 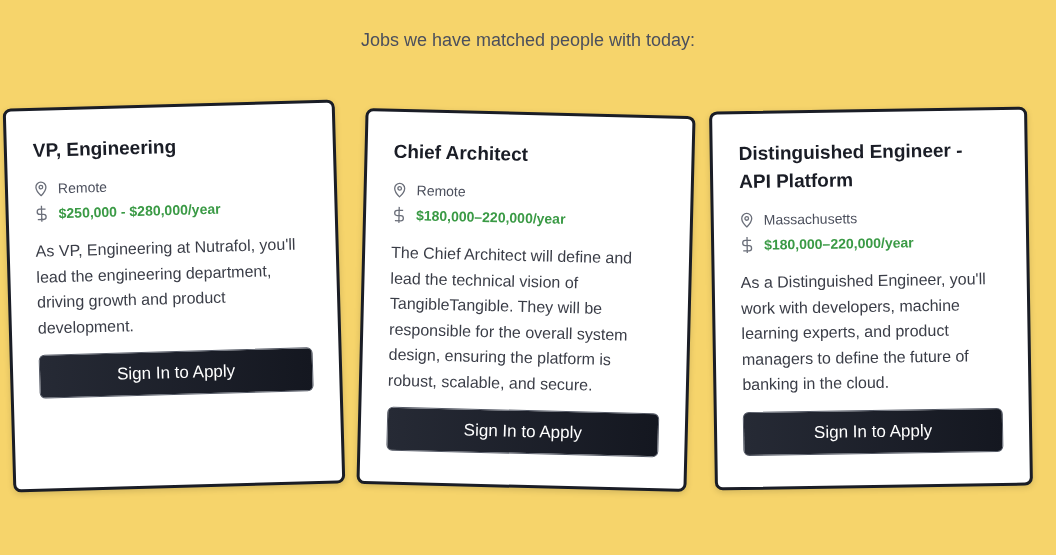 I want to click on job-salary: $250,000 - $280,000/year, so click(x=139, y=211).